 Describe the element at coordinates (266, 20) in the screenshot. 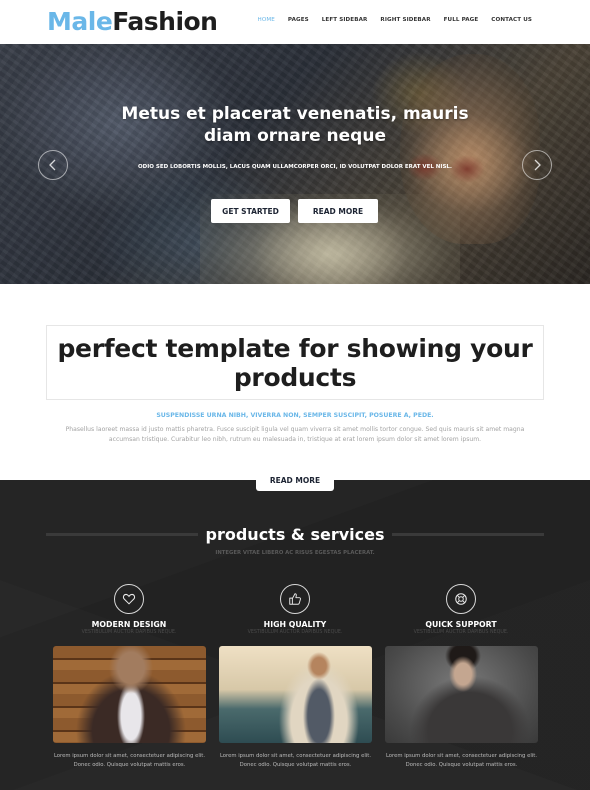

I see `nav-home: HOME` at that location.